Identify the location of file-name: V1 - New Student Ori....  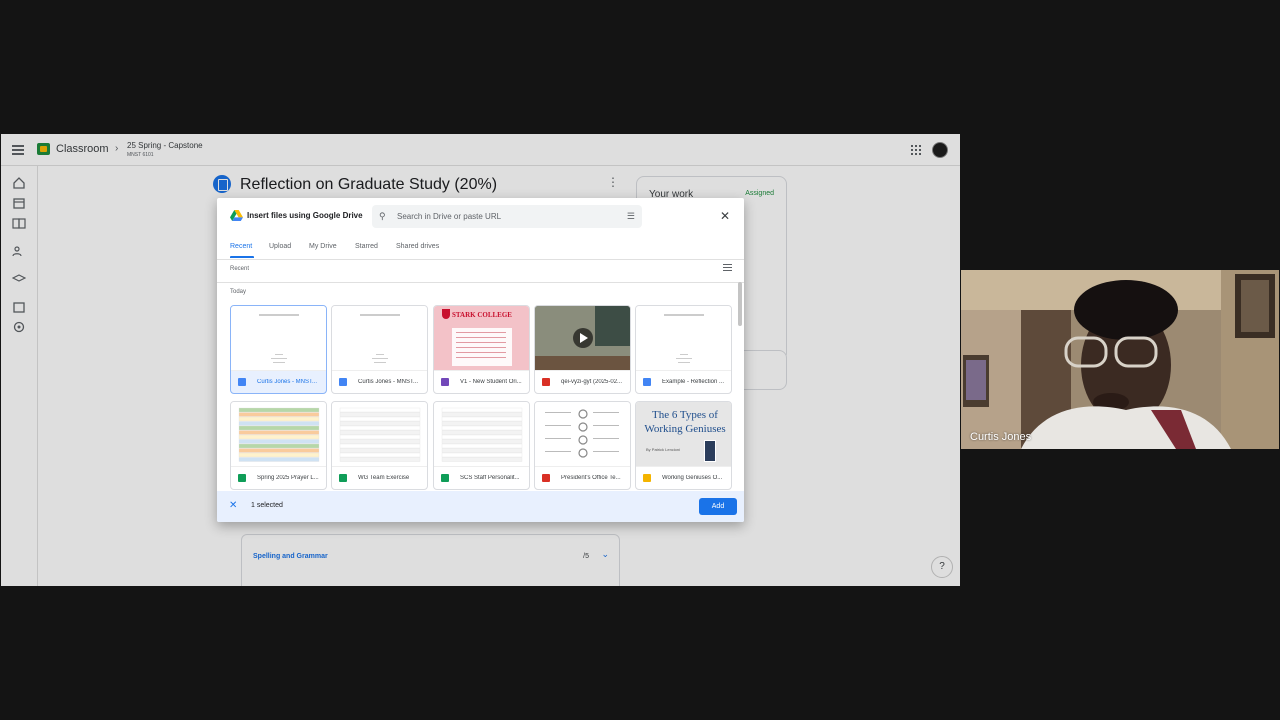
(491, 382).